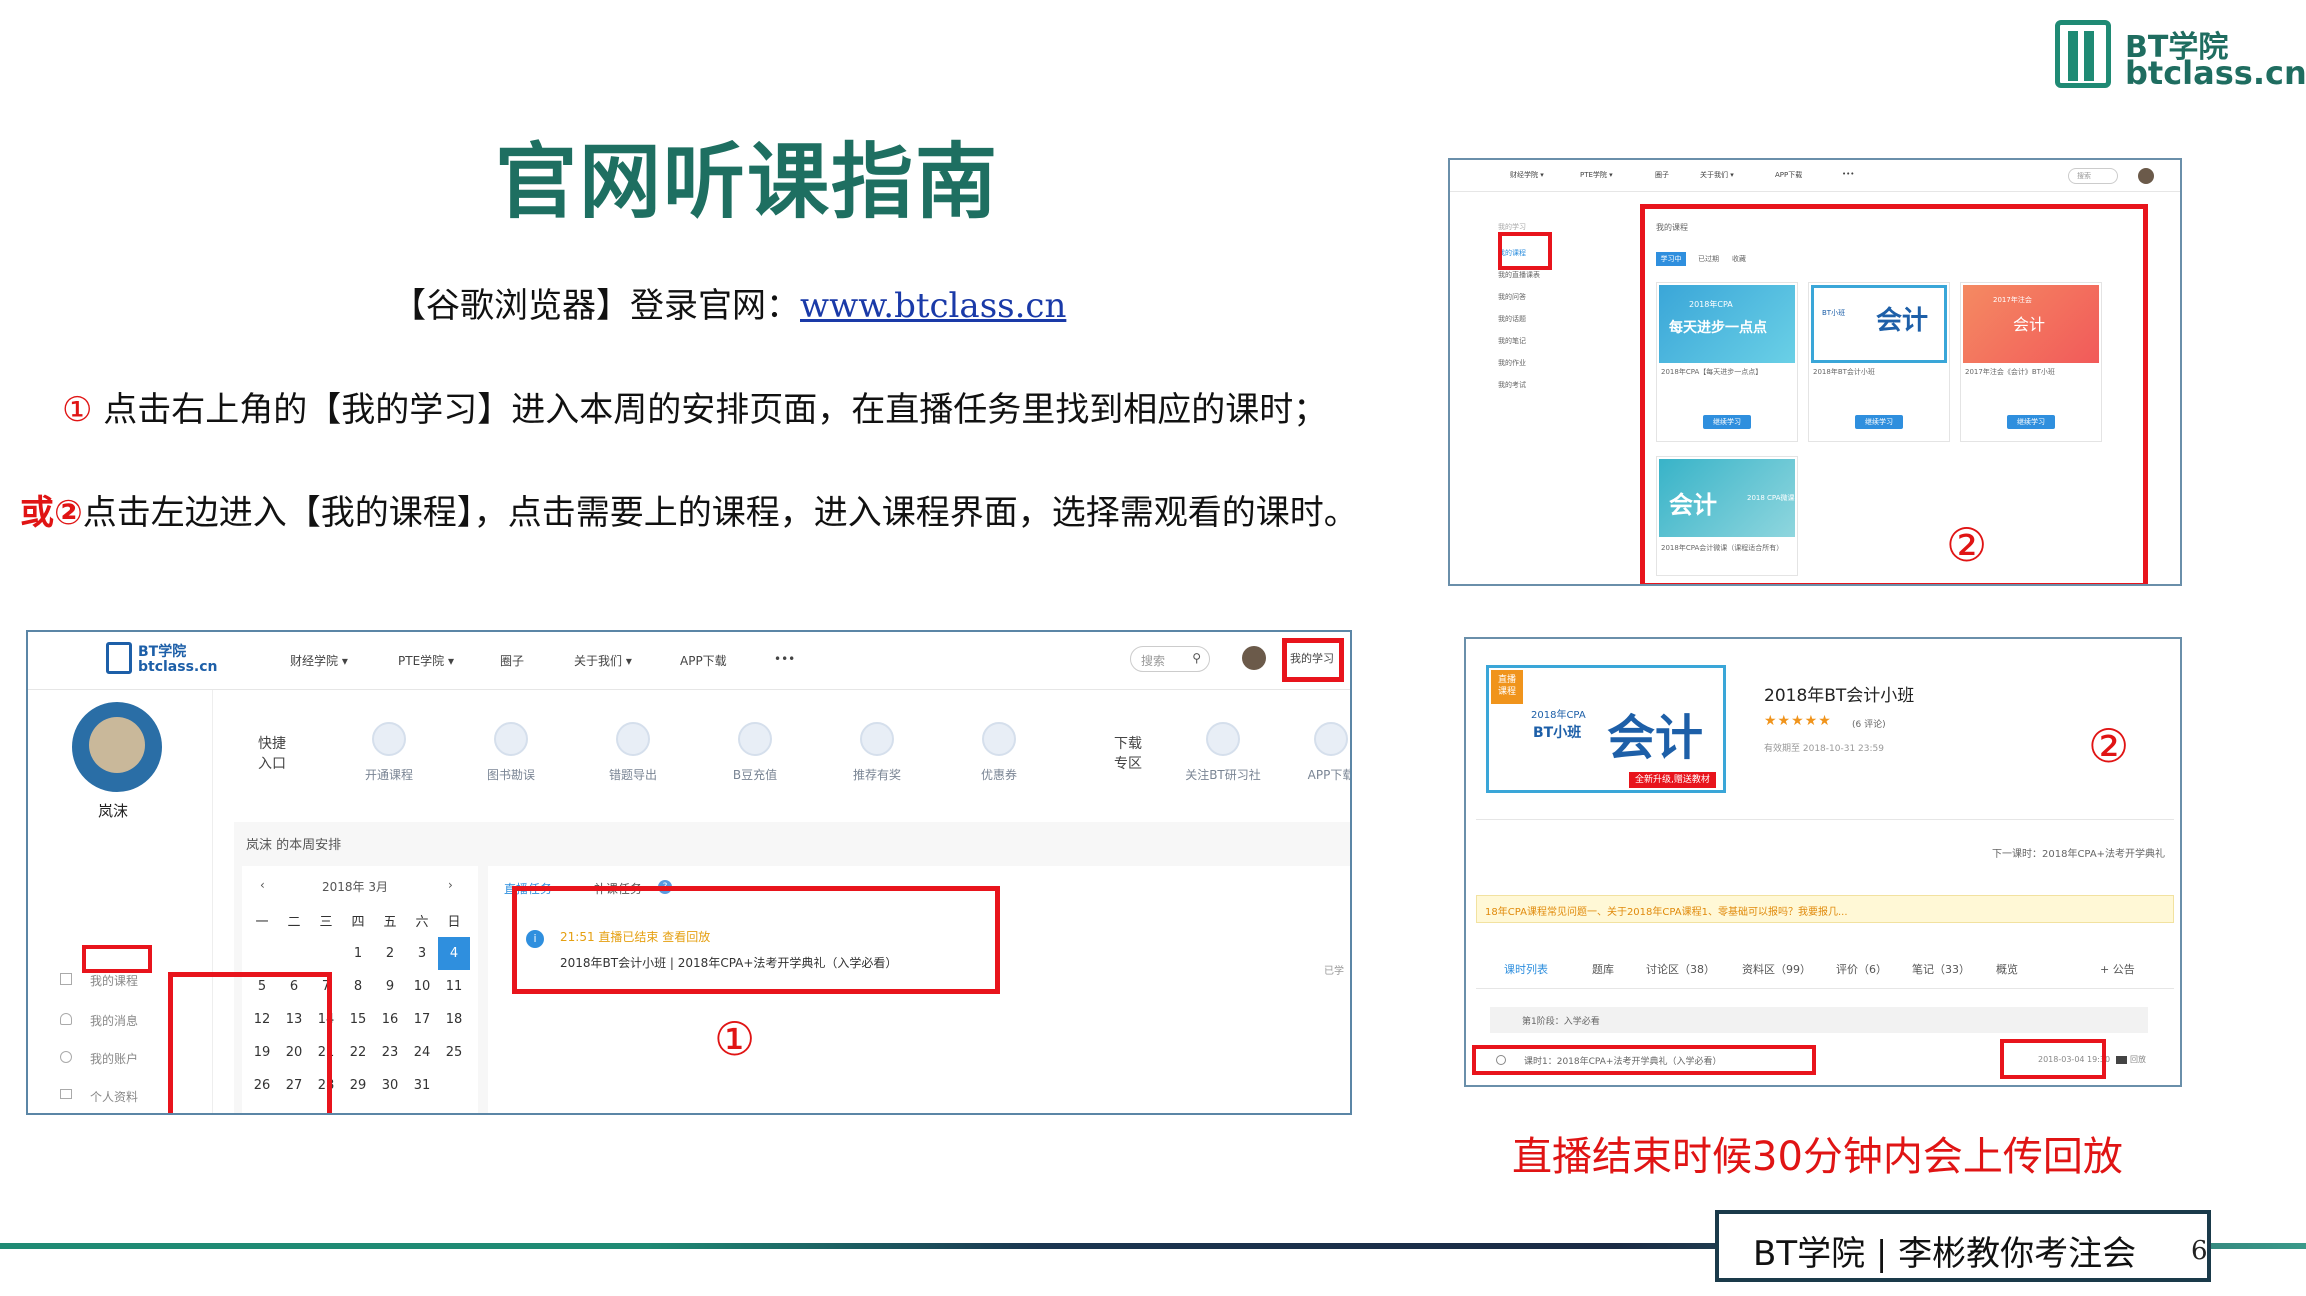 Image resolution: width=2306 pixels, height=1296 pixels. What do you see at coordinates (1824, 749) in the screenshot?
I see `valid-until: 有效期至 2018-10-31 23:59` at bounding box center [1824, 749].